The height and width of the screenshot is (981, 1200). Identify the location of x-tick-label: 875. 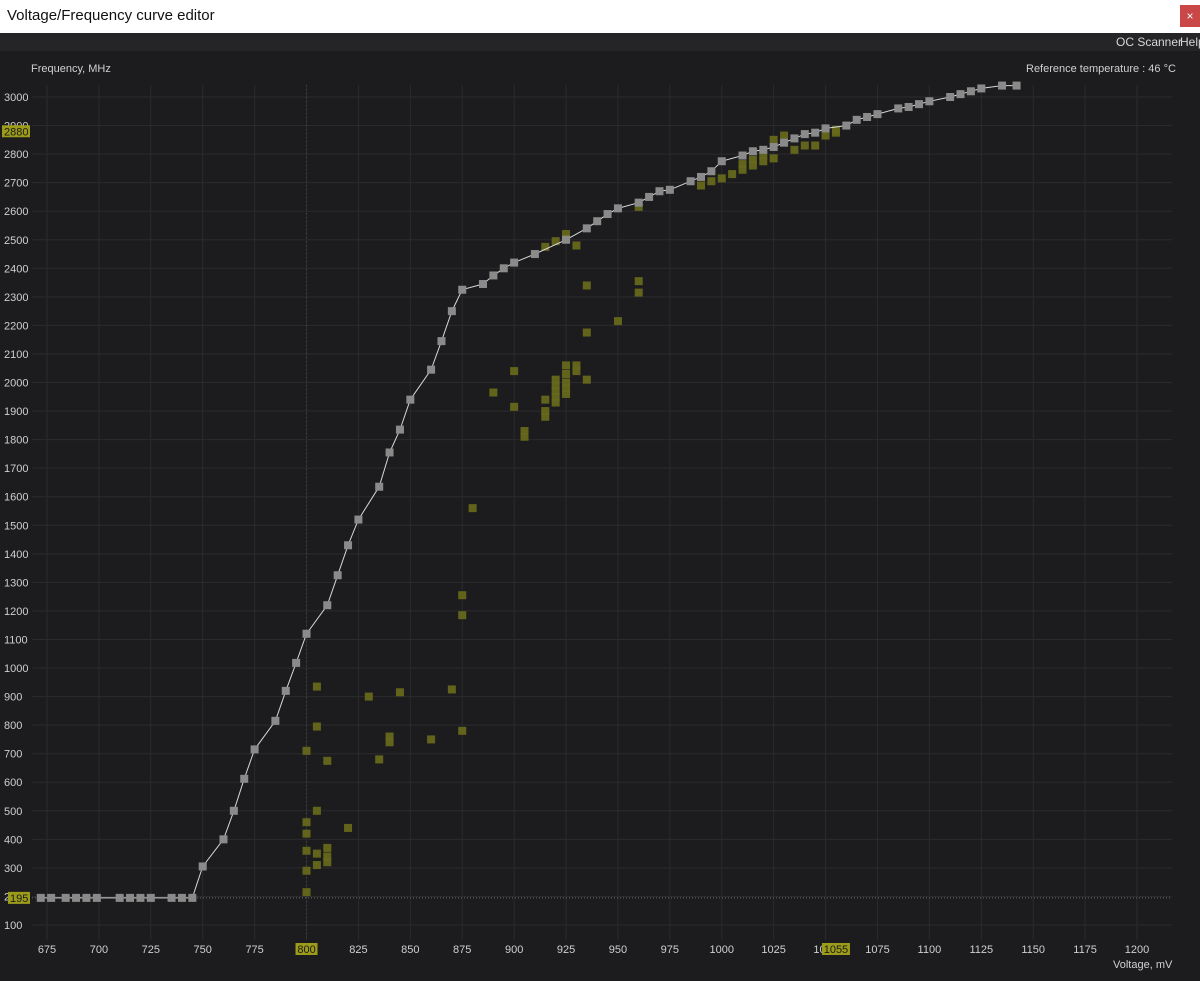
(462, 950).